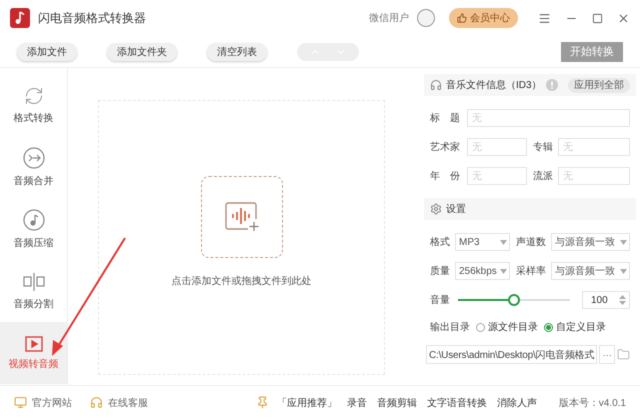 This screenshot has width=640, height=419. I want to click on headphones-icon, so click(436, 85).